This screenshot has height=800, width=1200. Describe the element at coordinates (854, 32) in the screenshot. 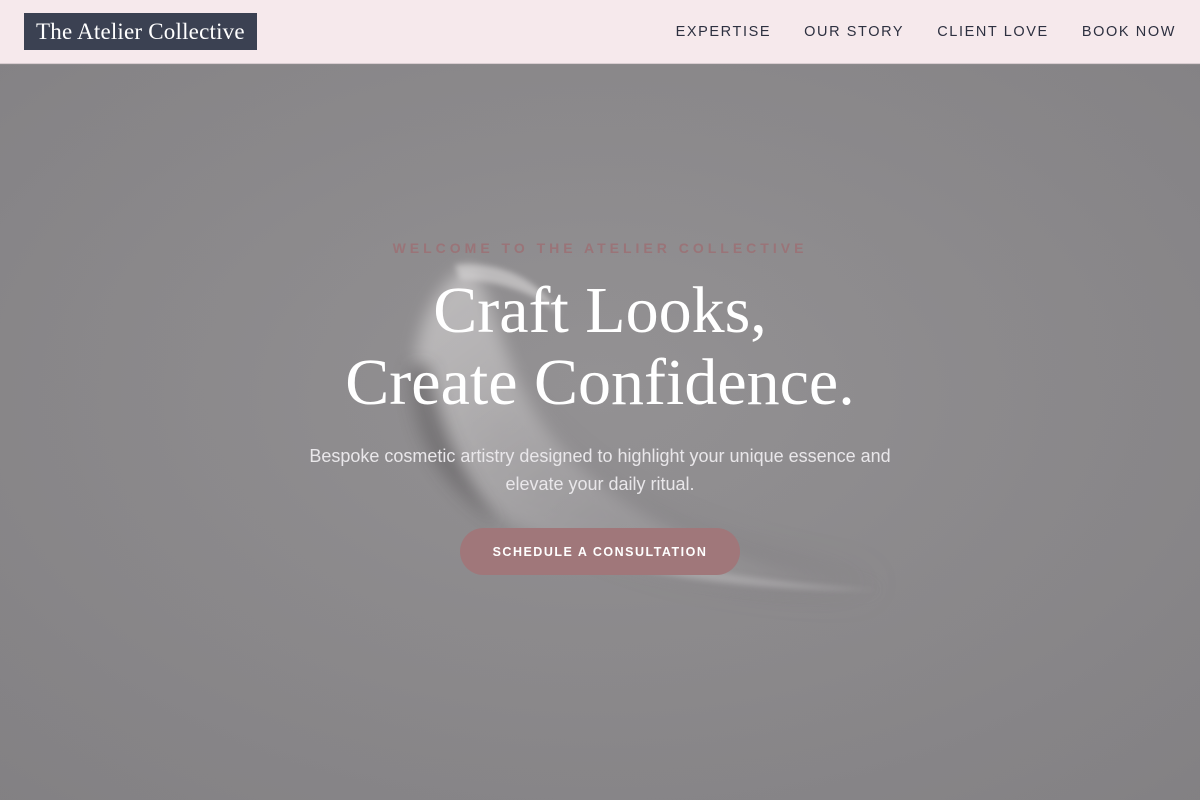

I see `nav-link-our-story: OUR STORY` at that location.